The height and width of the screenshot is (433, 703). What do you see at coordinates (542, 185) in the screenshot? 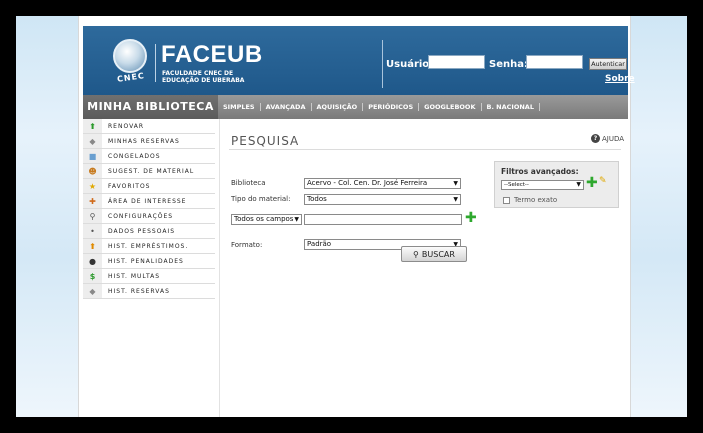
I see `filtros-select: --Select-- ▼` at bounding box center [542, 185].